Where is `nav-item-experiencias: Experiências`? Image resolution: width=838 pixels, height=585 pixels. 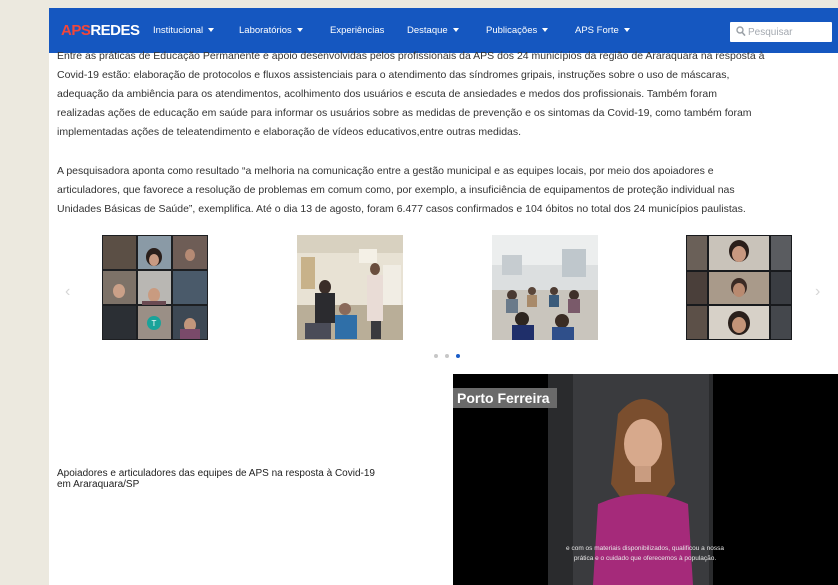
nav-item-experiencias: Experiências is located at coordinates (357, 30).